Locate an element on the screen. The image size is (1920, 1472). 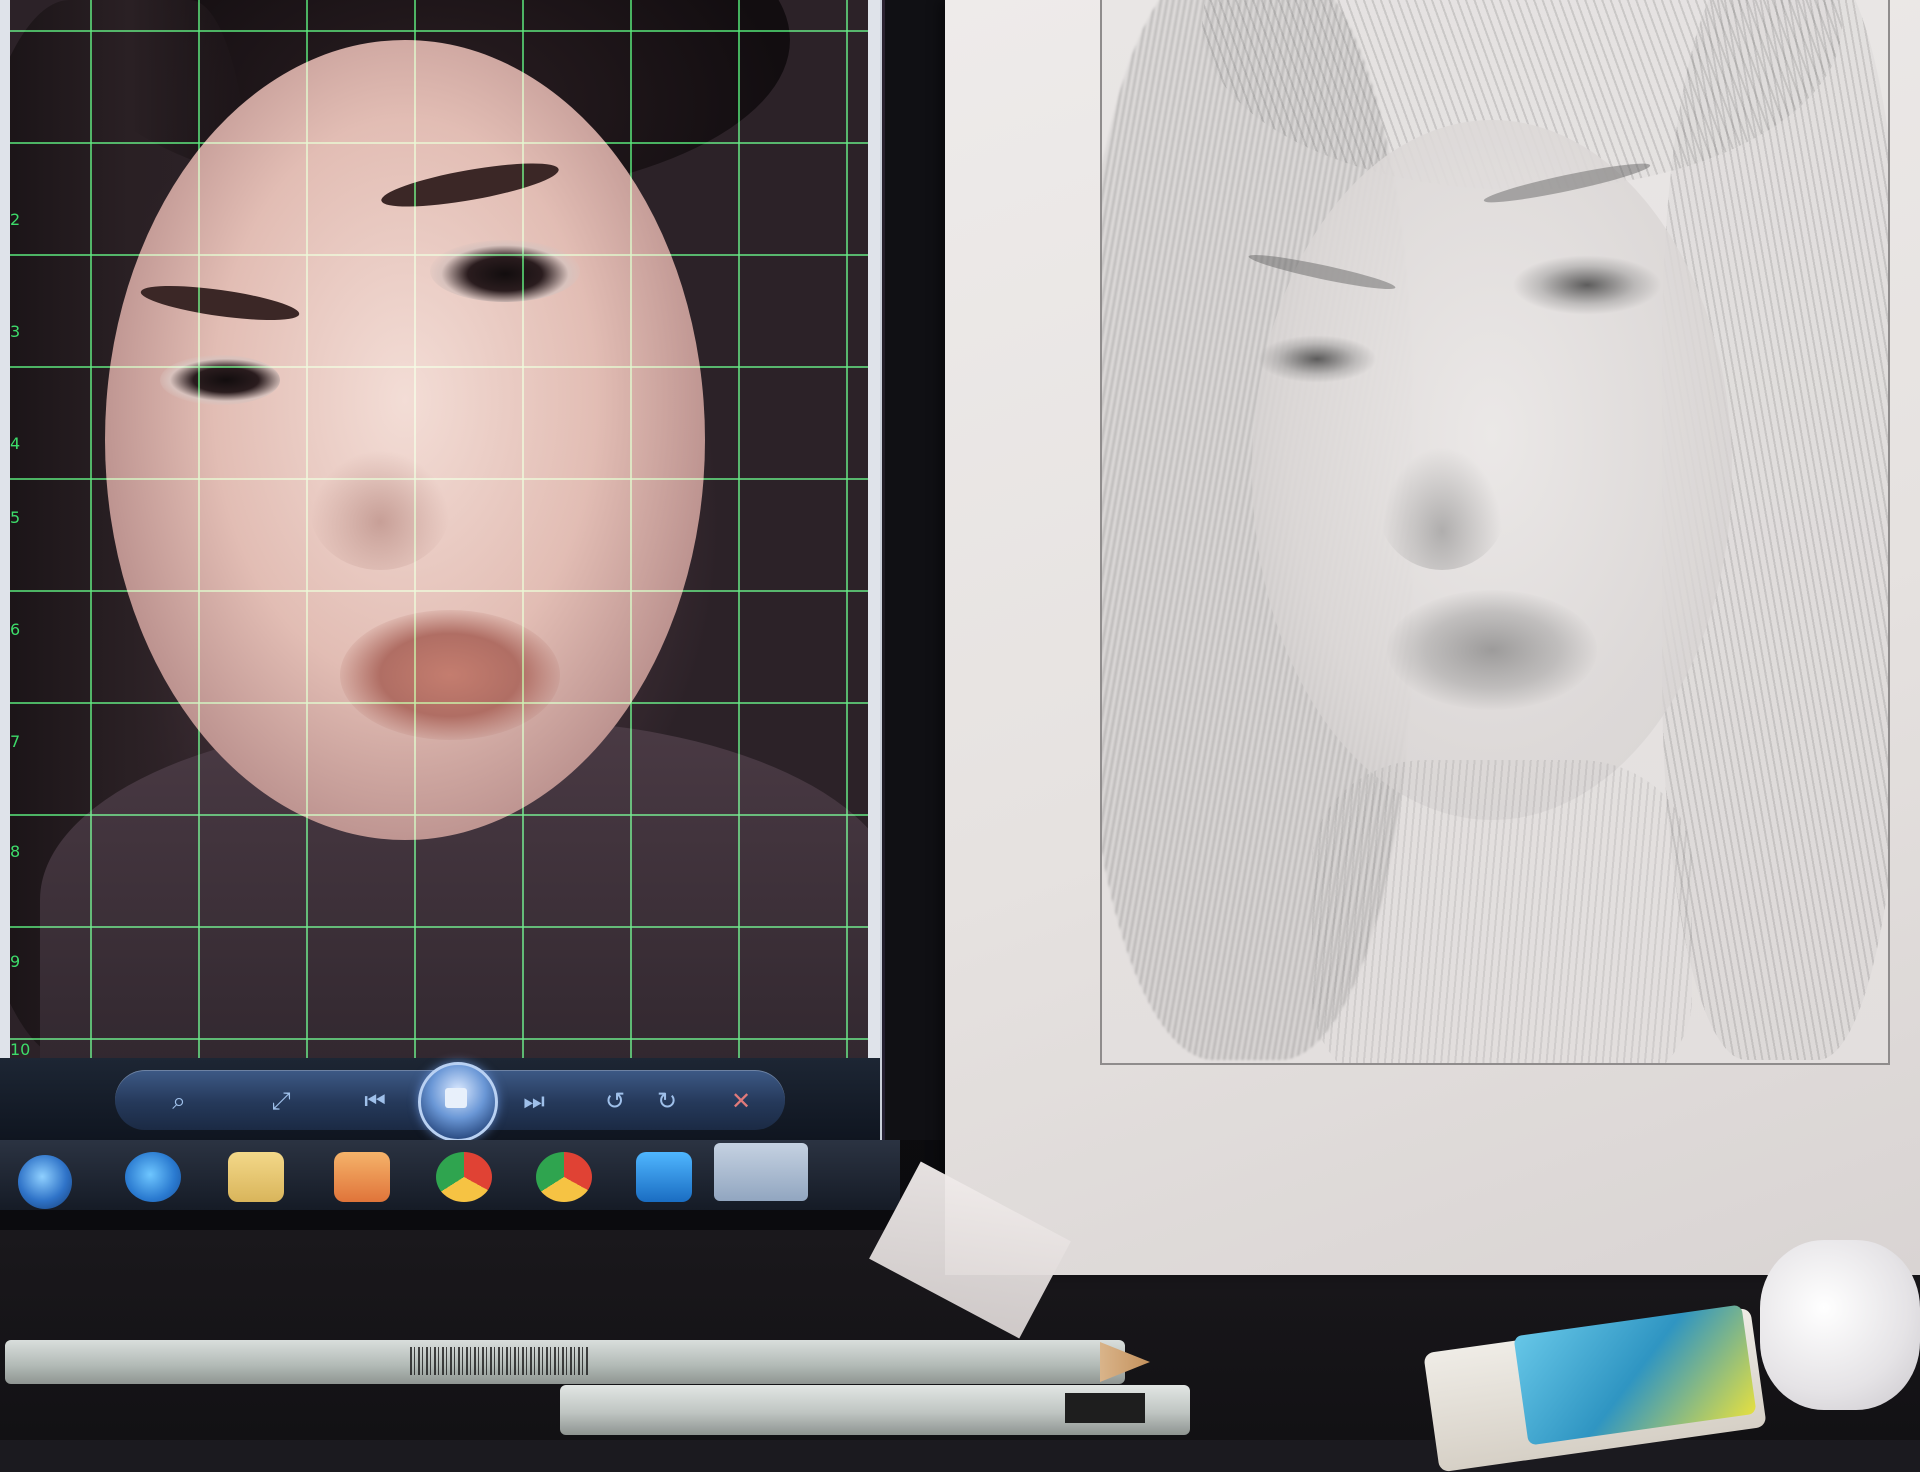
pencil-barcode is located at coordinates (500, 1361).